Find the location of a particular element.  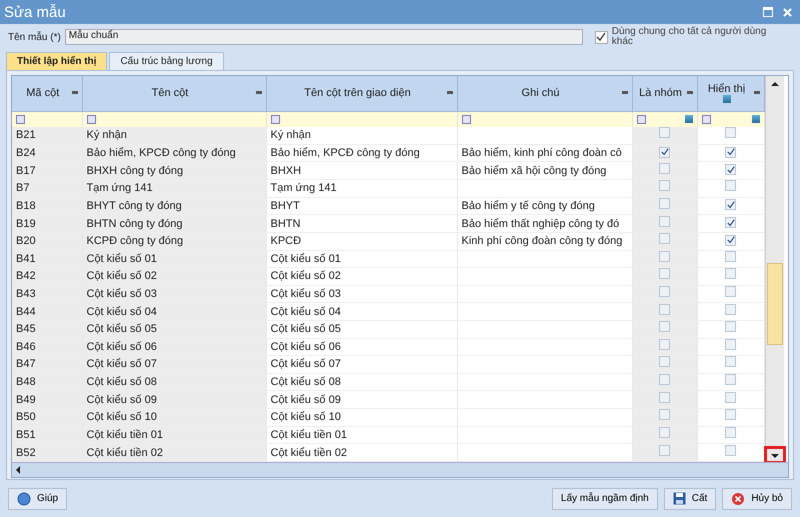

table-cell: Bảo hiểm y tế công ty đóng is located at coordinates (544, 206).